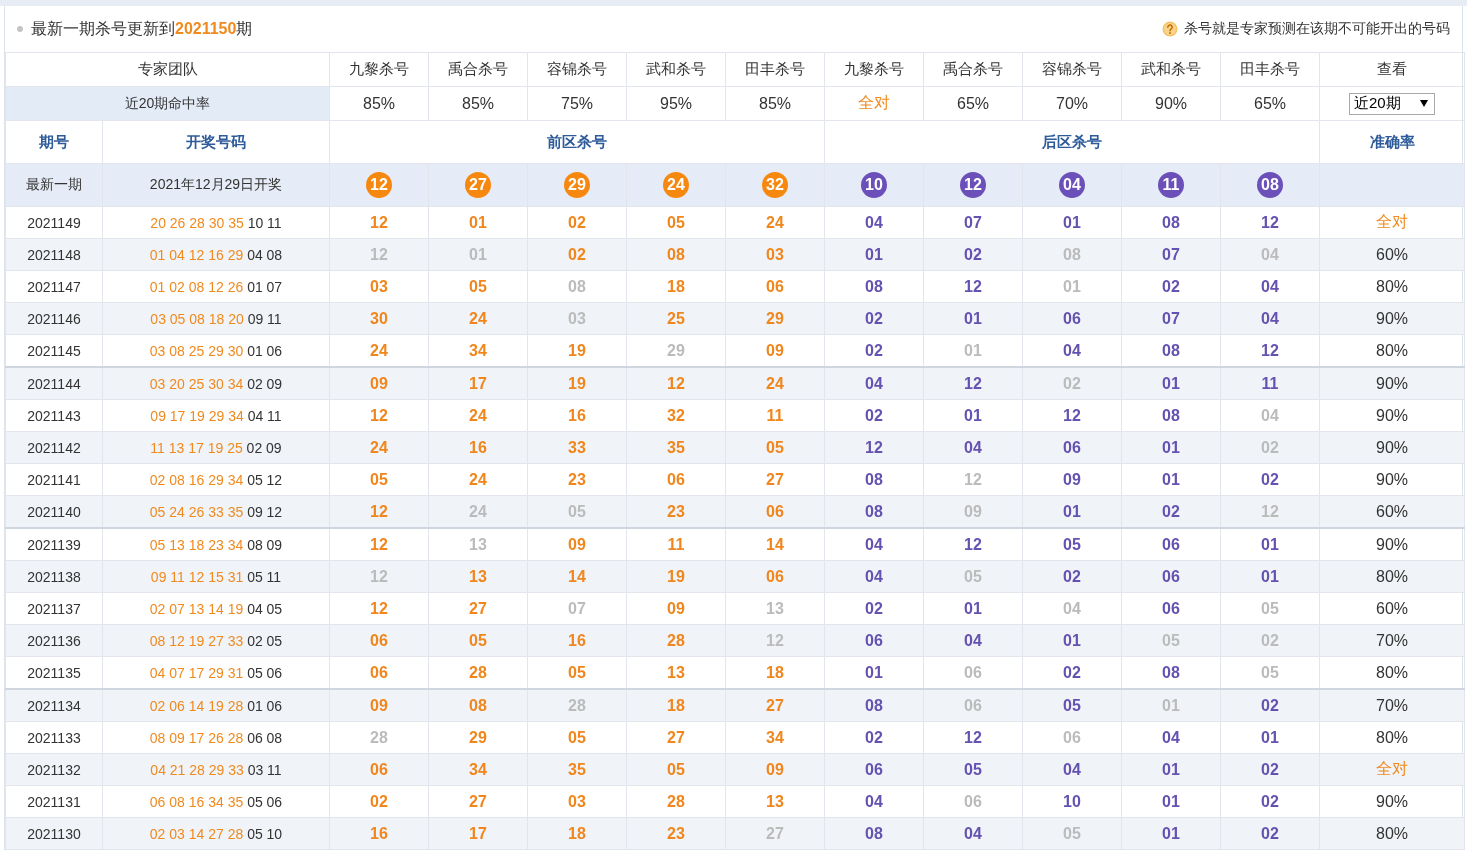 This screenshot has height=857, width=1467. I want to click on kill-number: 09, so click(379, 705).